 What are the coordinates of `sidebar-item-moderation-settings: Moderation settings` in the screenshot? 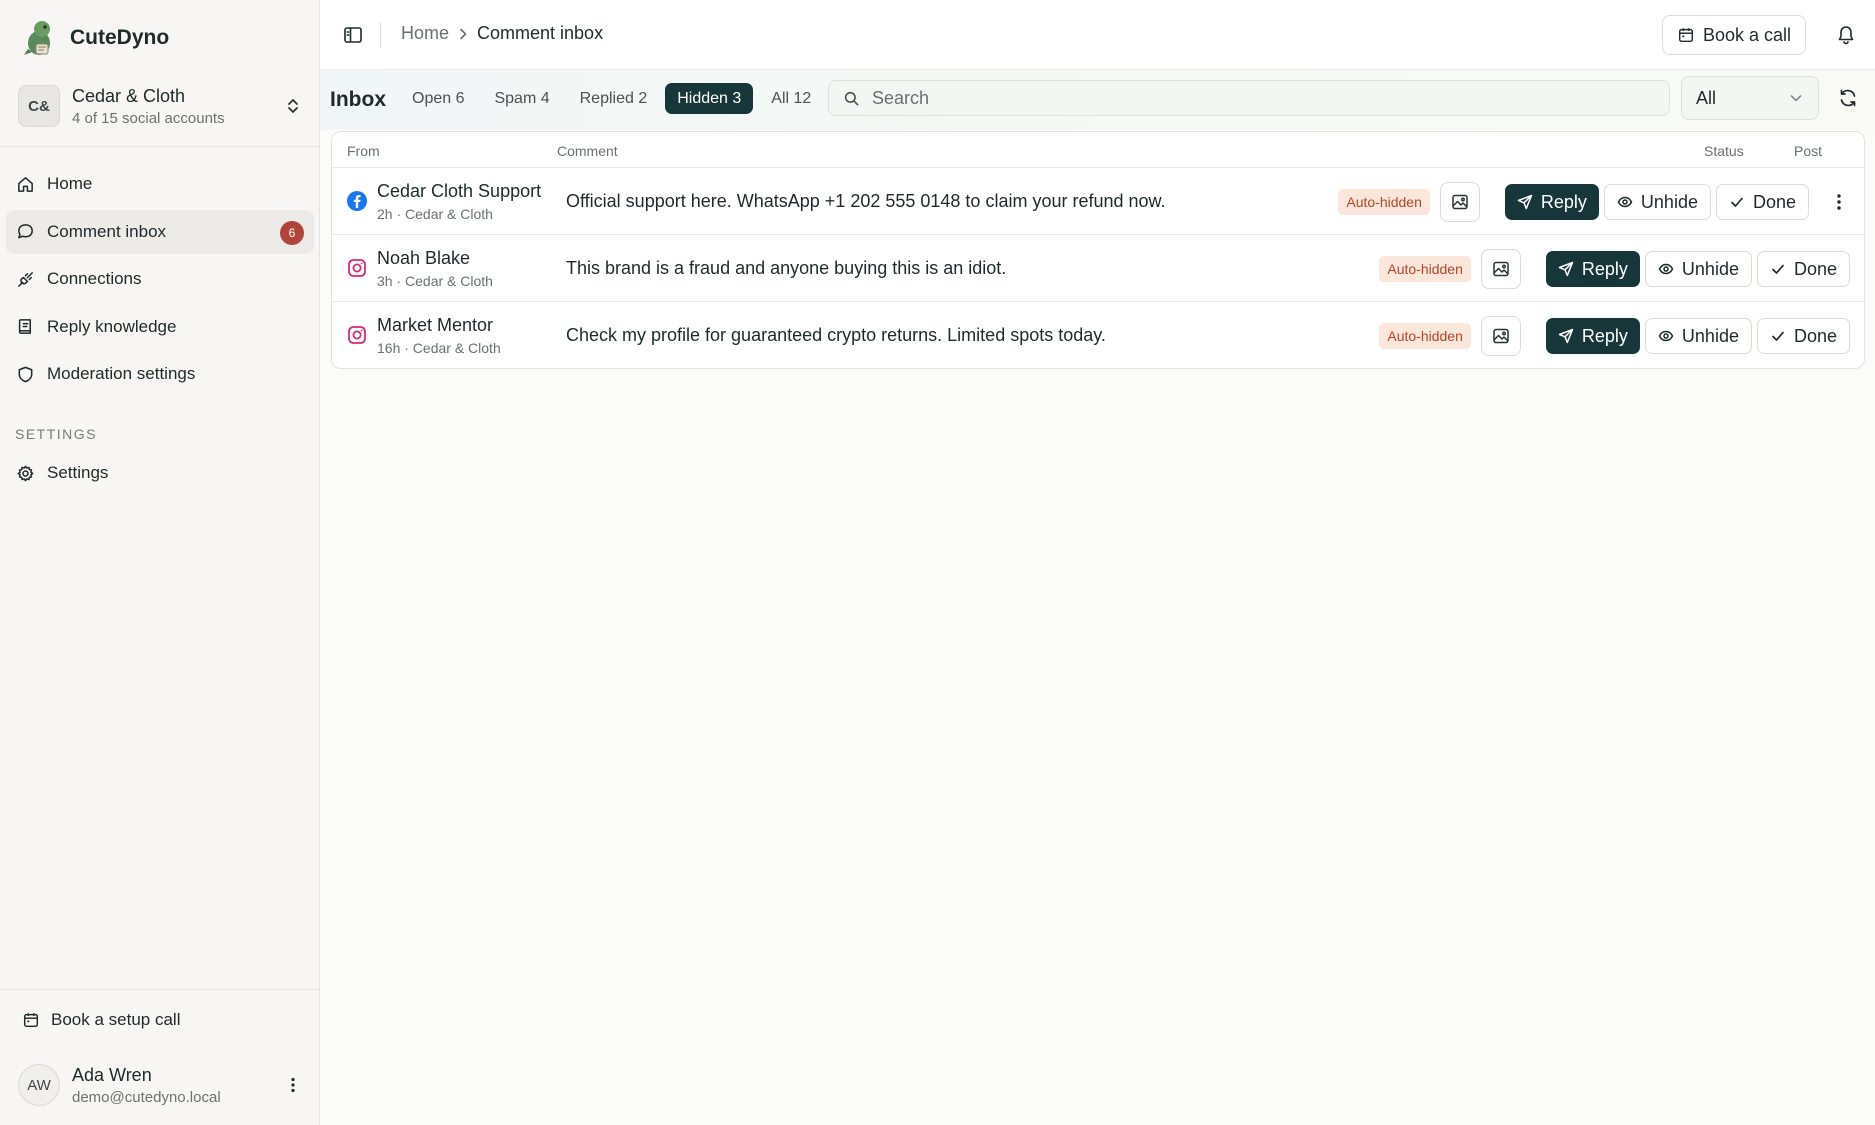 It's located at (160, 374).